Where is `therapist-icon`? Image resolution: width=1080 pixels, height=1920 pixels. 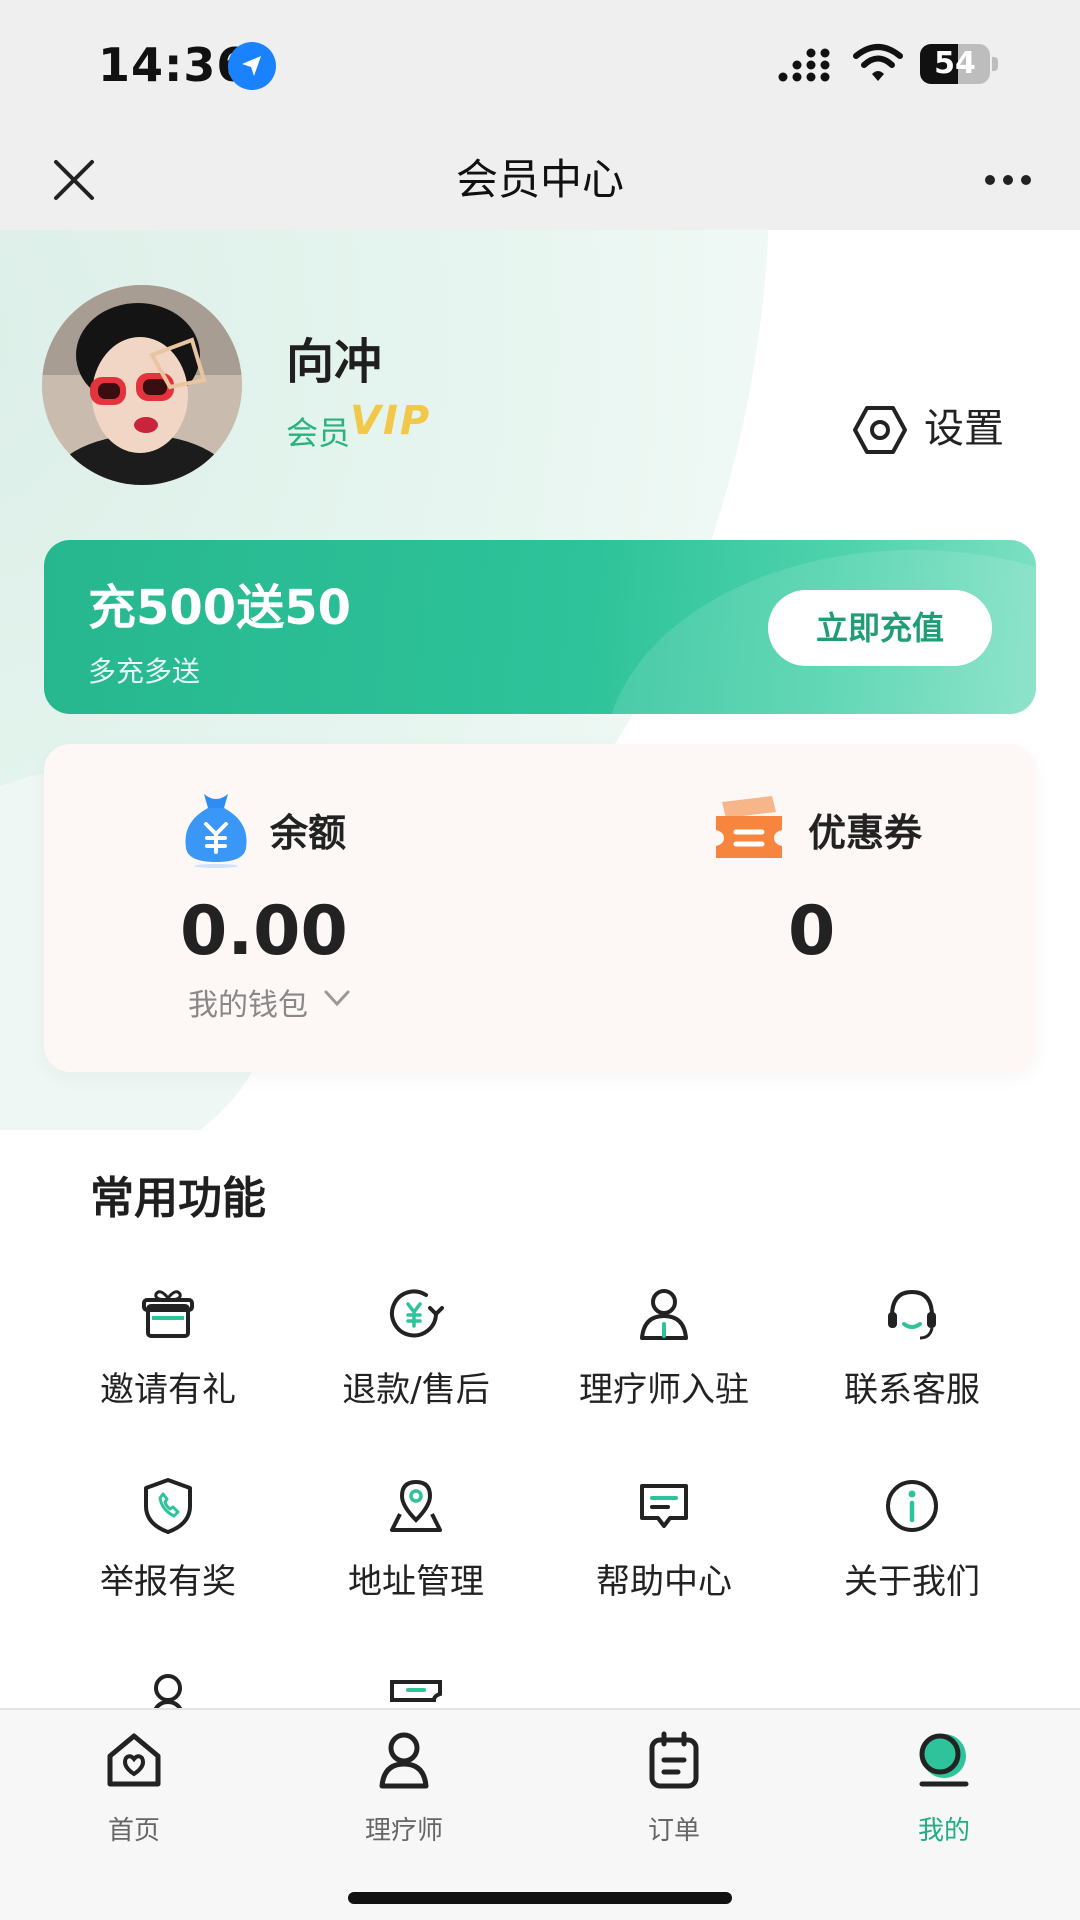
therapist-icon is located at coordinates (664, 1314).